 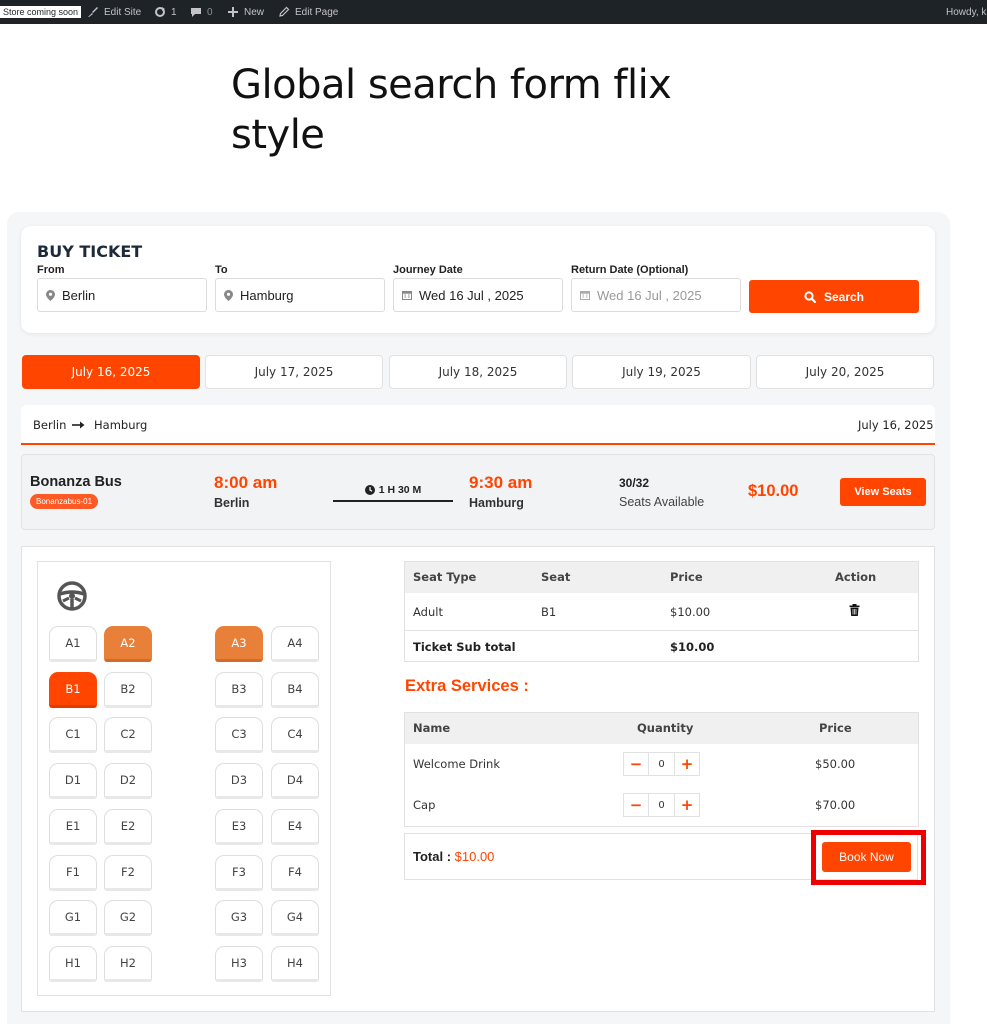 What do you see at coordinates (649, 295) in the screenshot?
I see `return-date-placeholder: Wed 16 Jul , 2025` at bounding box center [649, 295].